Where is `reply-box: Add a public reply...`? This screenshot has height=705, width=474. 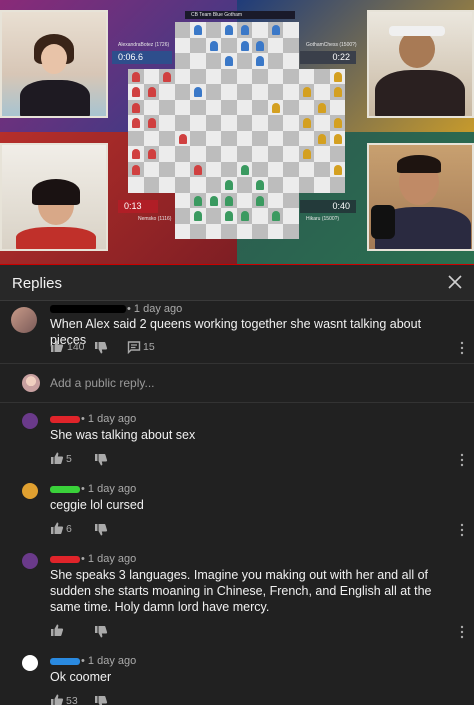 reply-box: Add a public reply... is located at coordinates (237, 383).